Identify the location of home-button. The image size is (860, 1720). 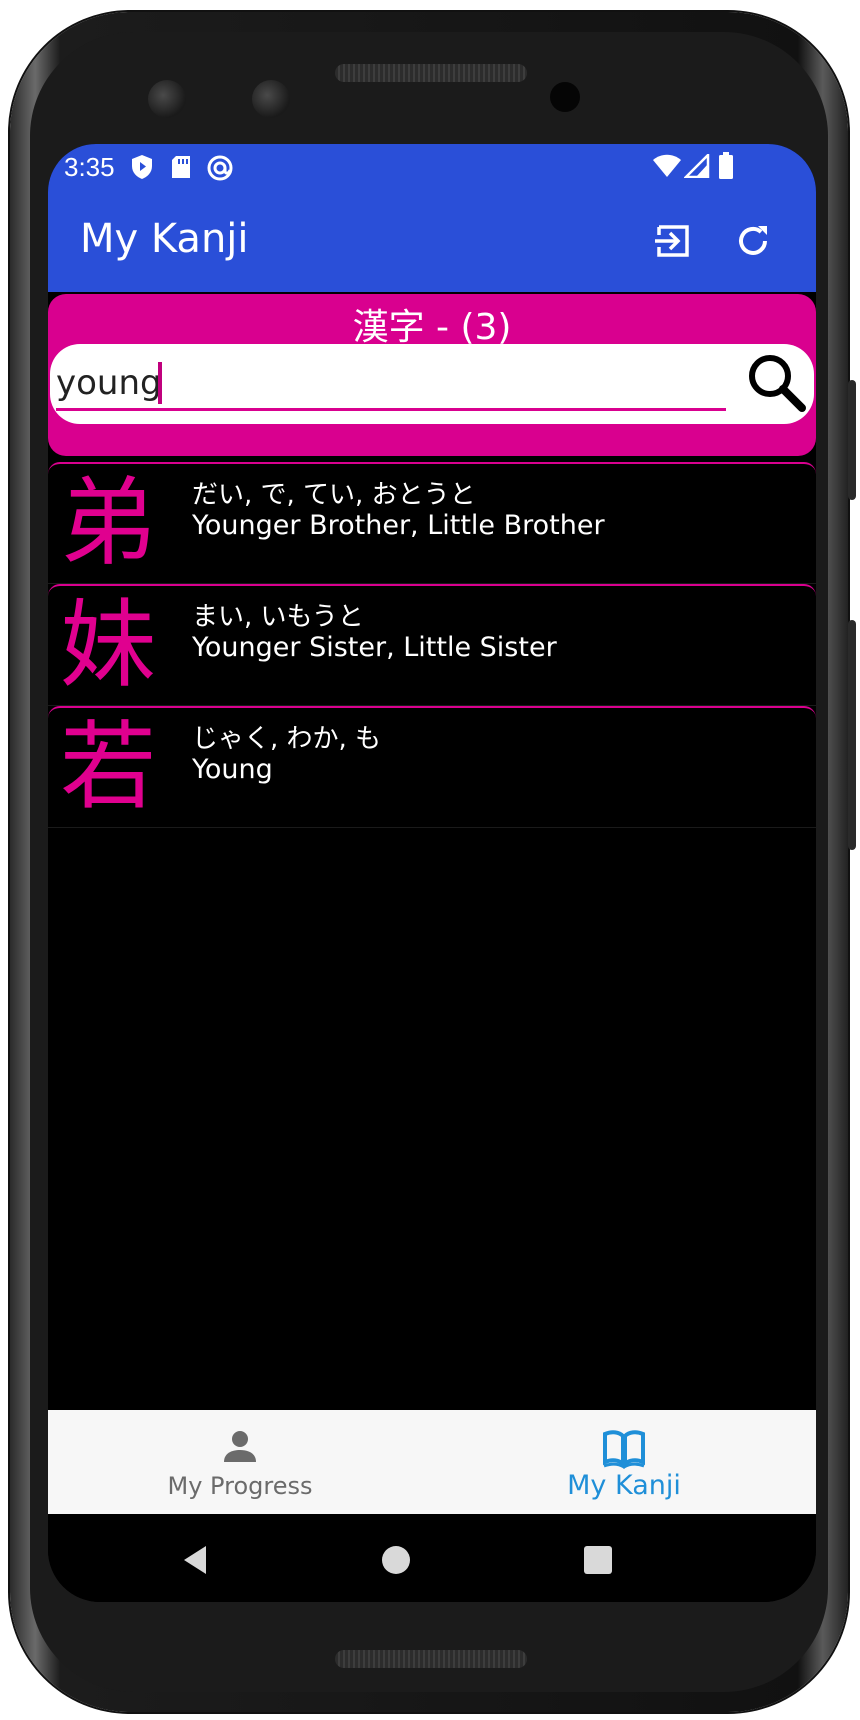
(396, 1560).